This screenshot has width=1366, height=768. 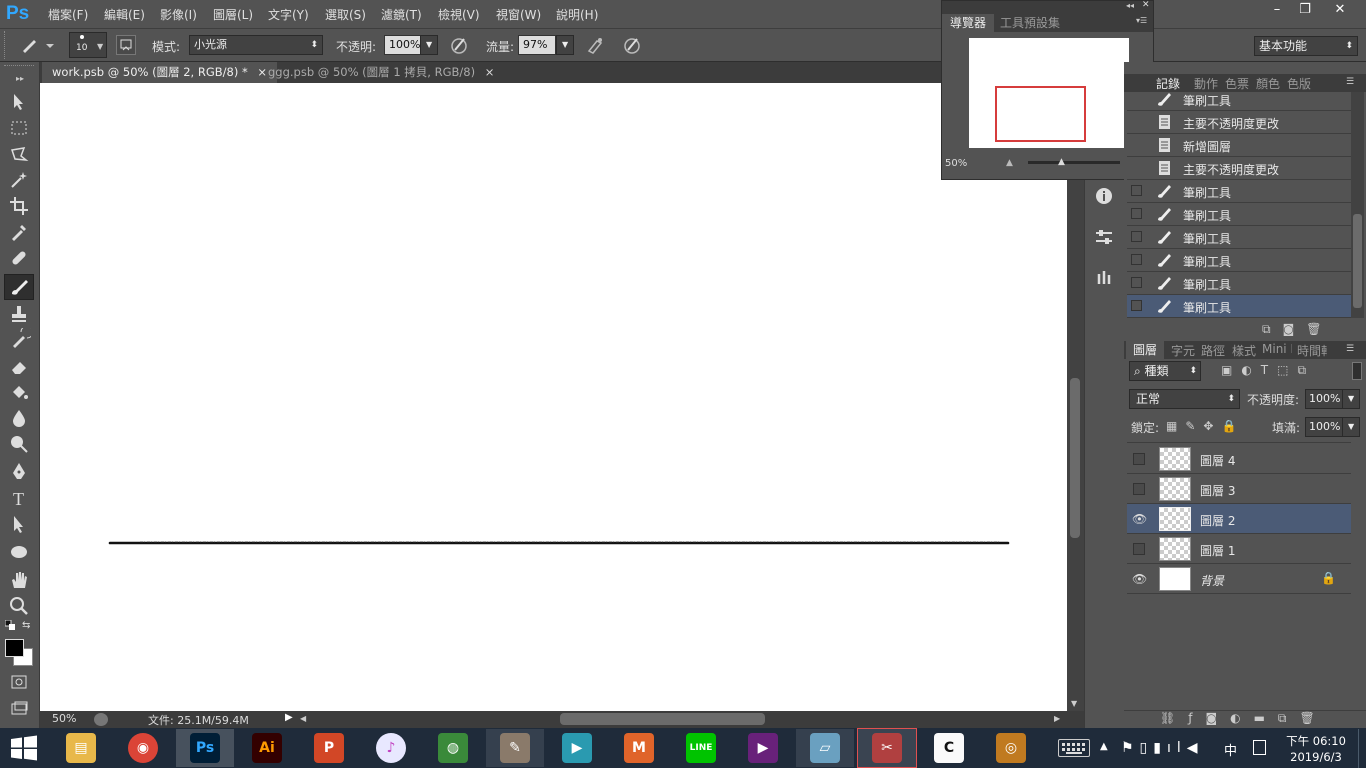 I want to click on taskbar-line: LINE, so click(x=701, y=748).